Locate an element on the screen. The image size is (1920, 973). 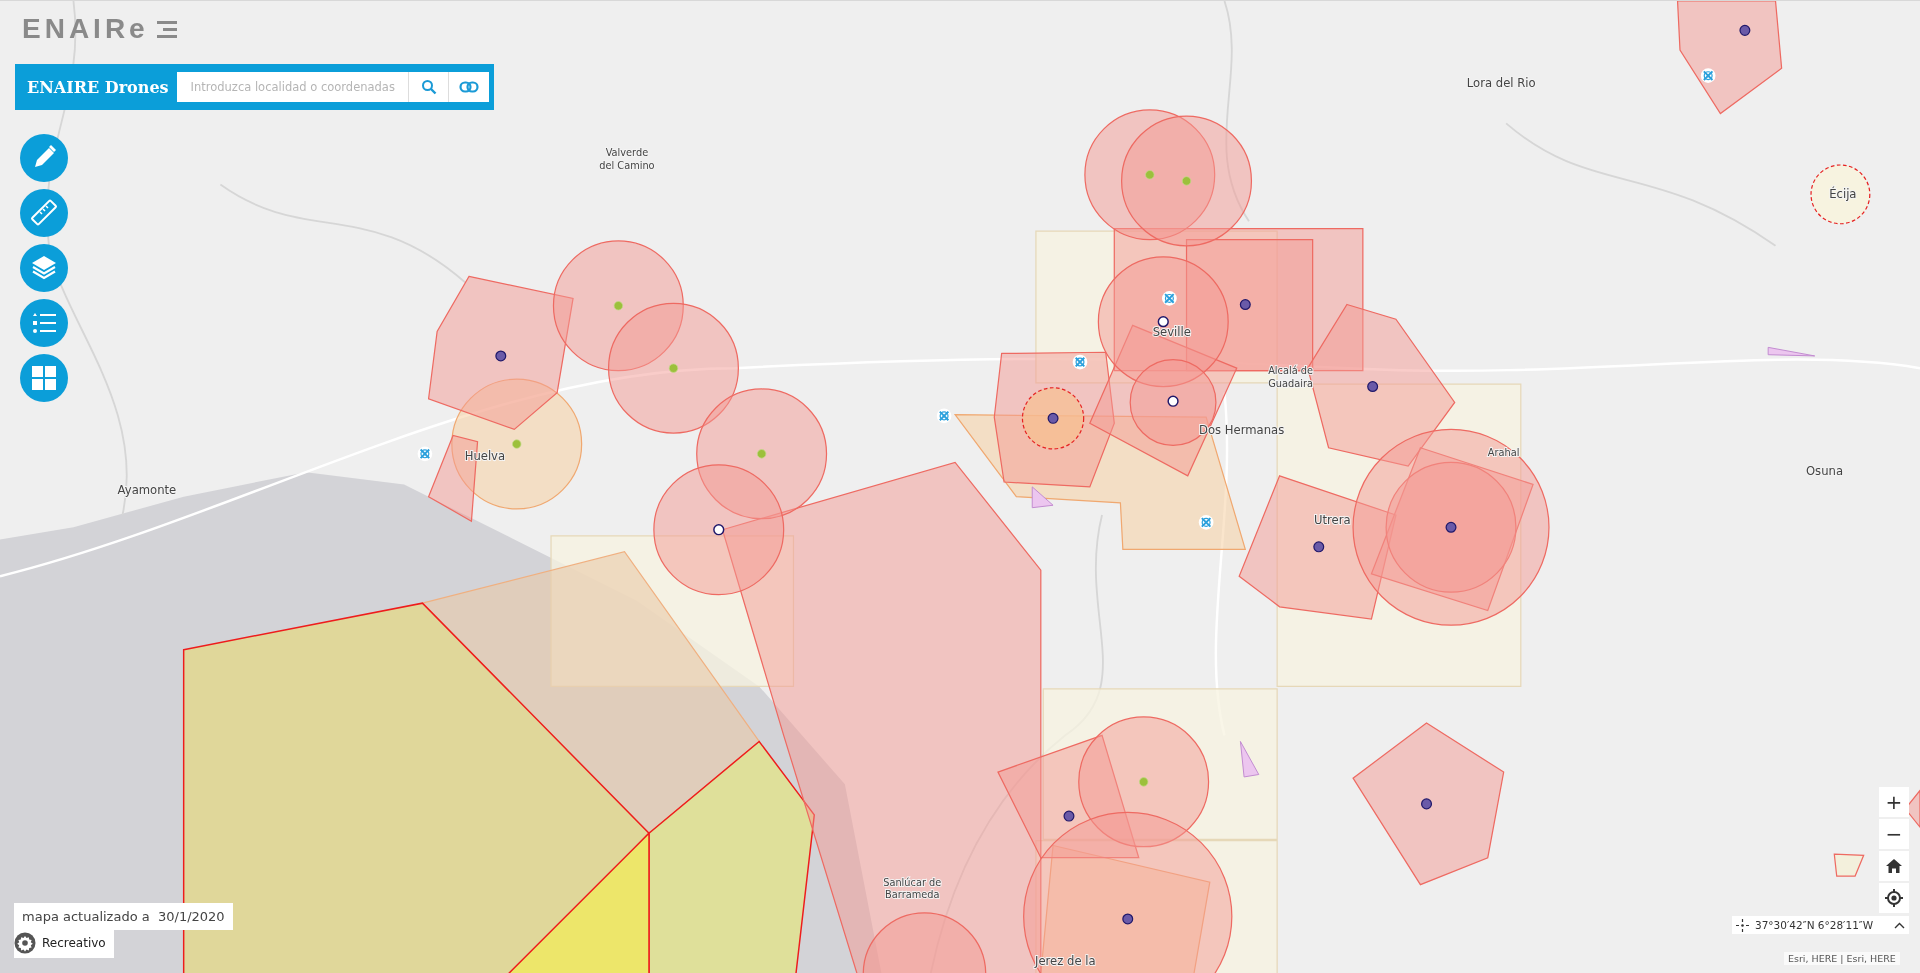
link-button is located at coordinates (469, 87).